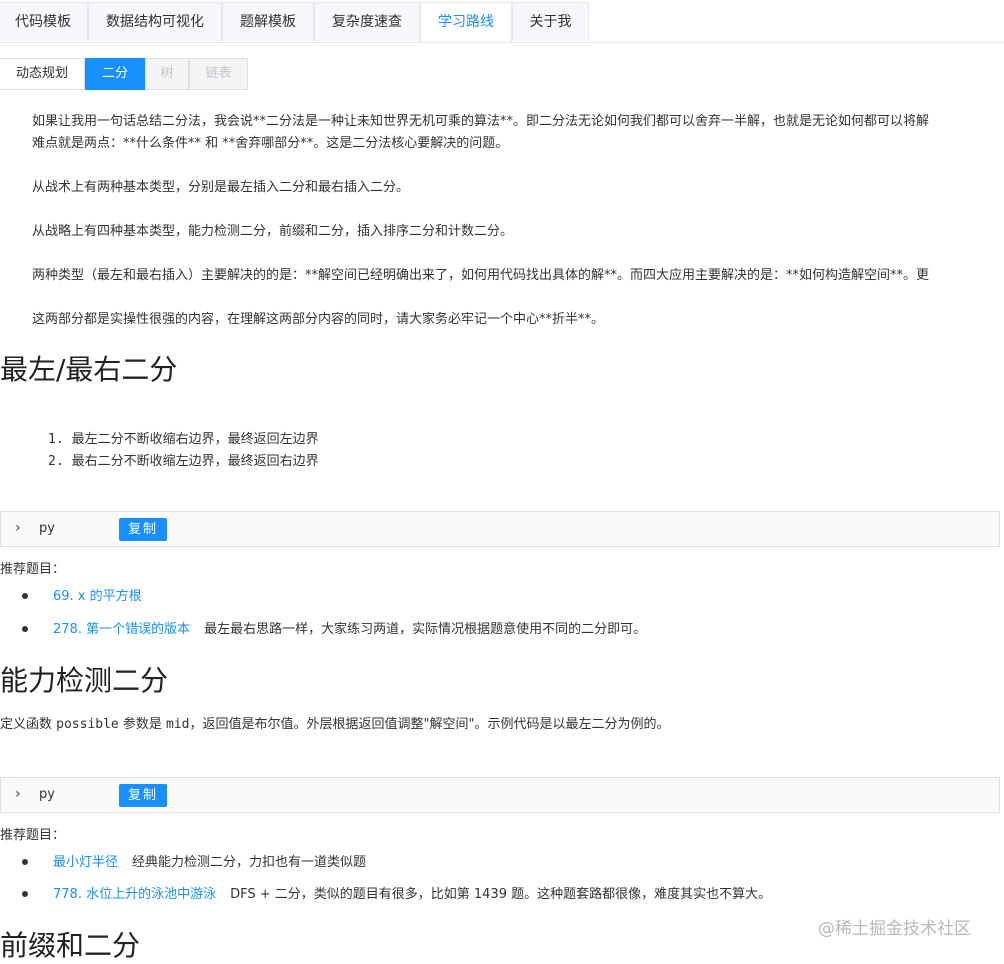  What do you see at coordinates (466, 22) in the screenshot?
I see `tab-learning-path: 学习路线` at bounding box center [466, 22].